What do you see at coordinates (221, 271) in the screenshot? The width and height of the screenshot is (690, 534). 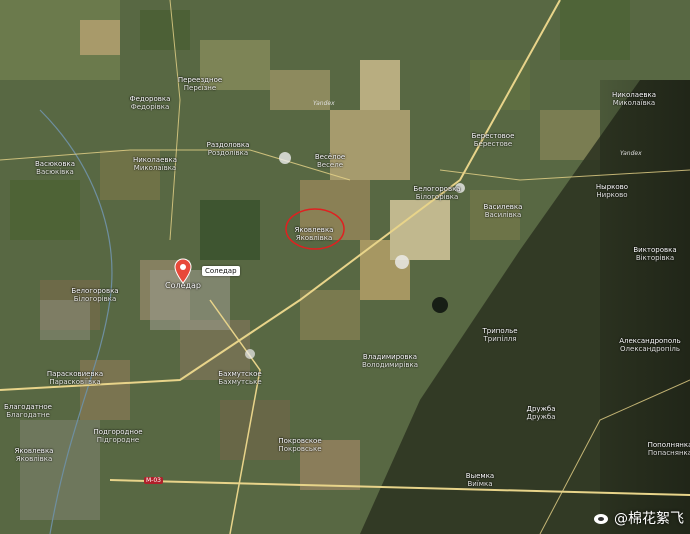 I see `pin-label: Соледар` at bounding box center [221, 271].